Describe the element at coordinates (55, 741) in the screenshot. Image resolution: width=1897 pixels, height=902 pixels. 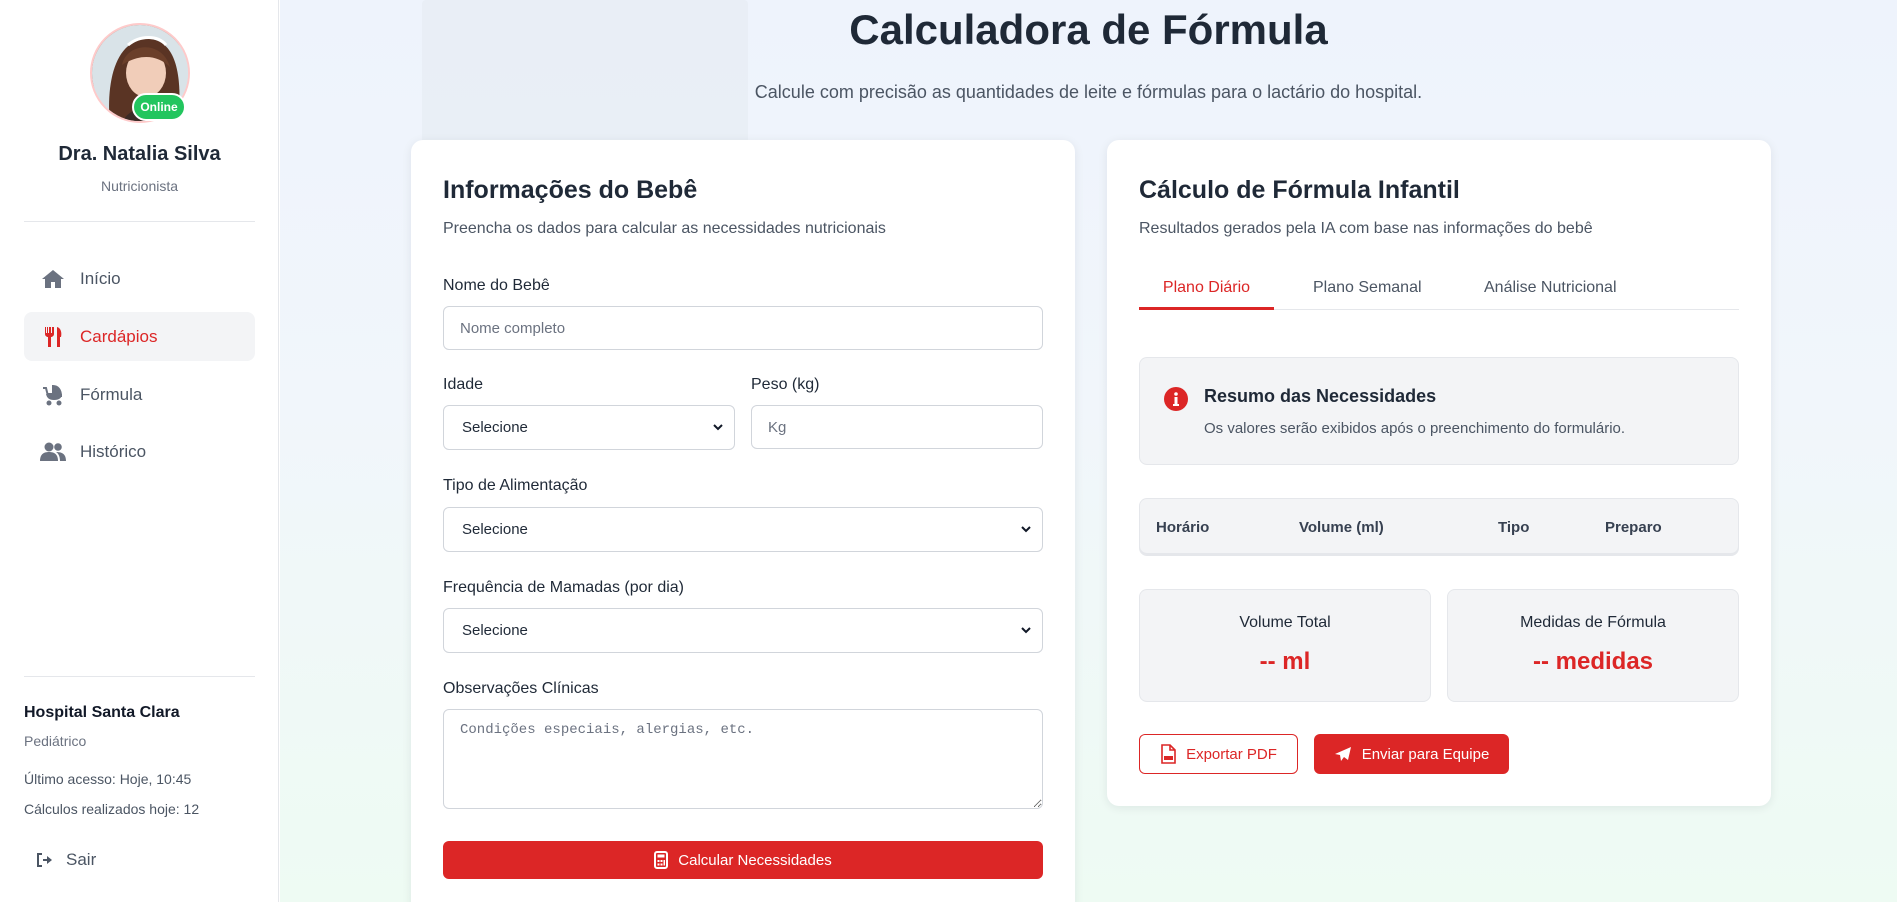
I see `hospital-department: Pediátrico` at that location.